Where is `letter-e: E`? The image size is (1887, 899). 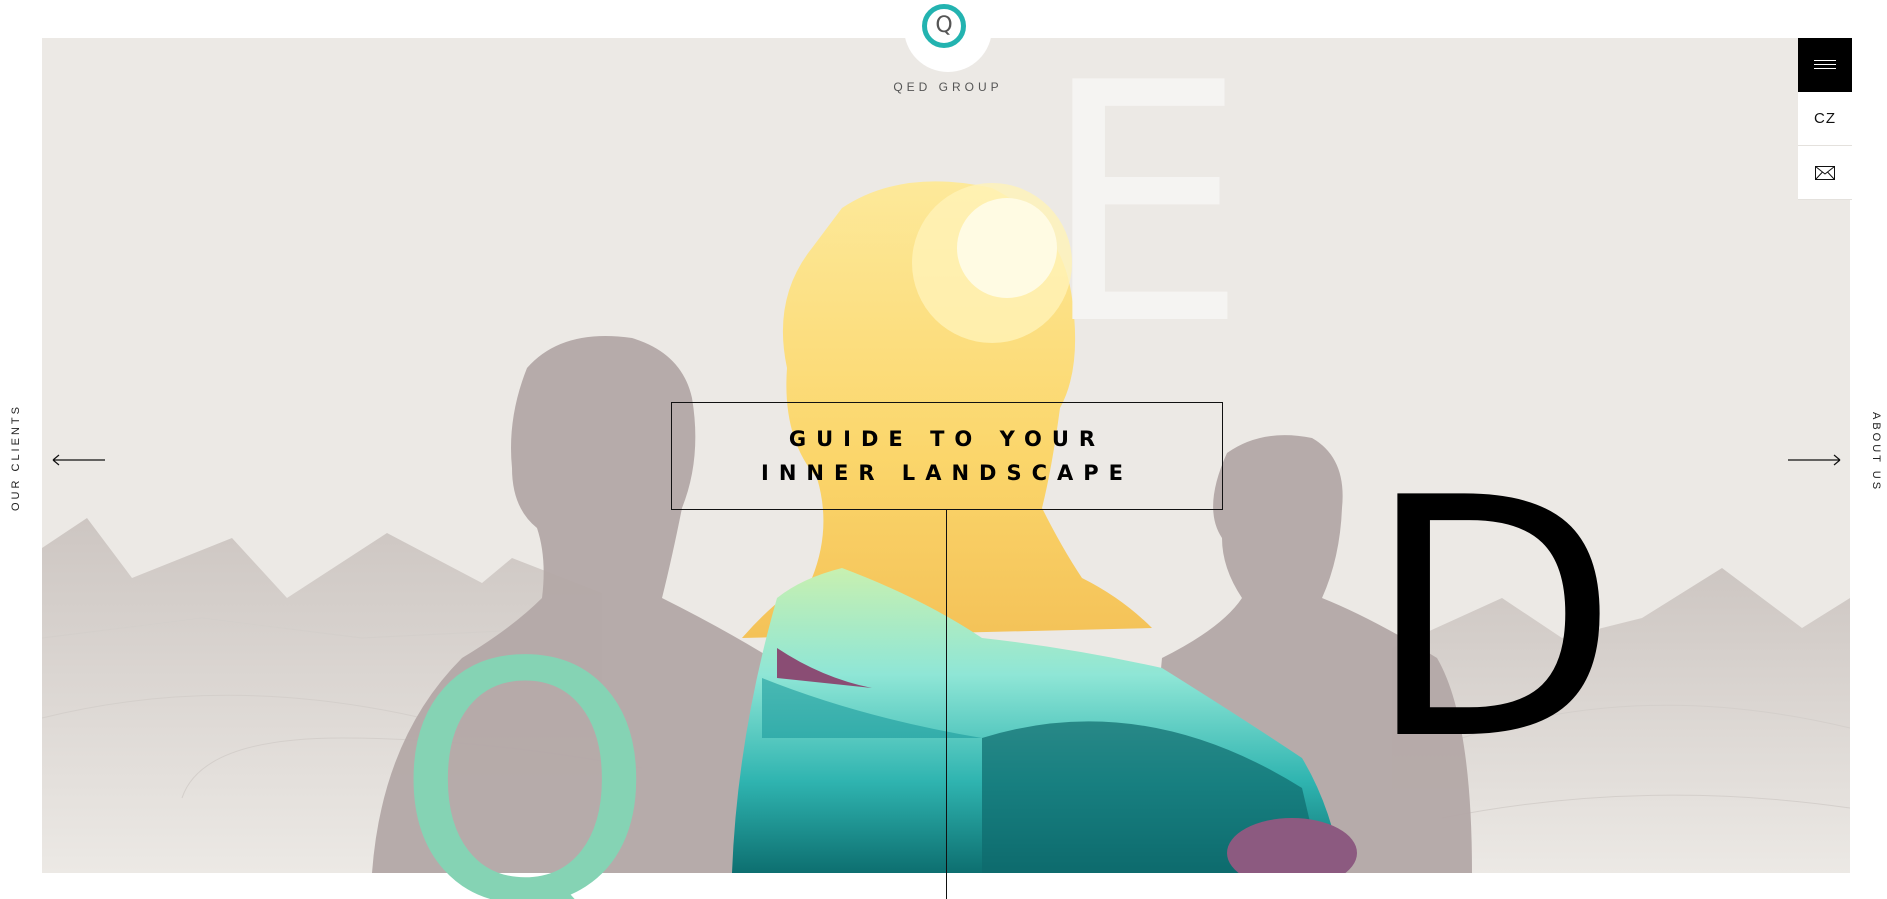 letter-e: E is located at coordinates (1144, 205).